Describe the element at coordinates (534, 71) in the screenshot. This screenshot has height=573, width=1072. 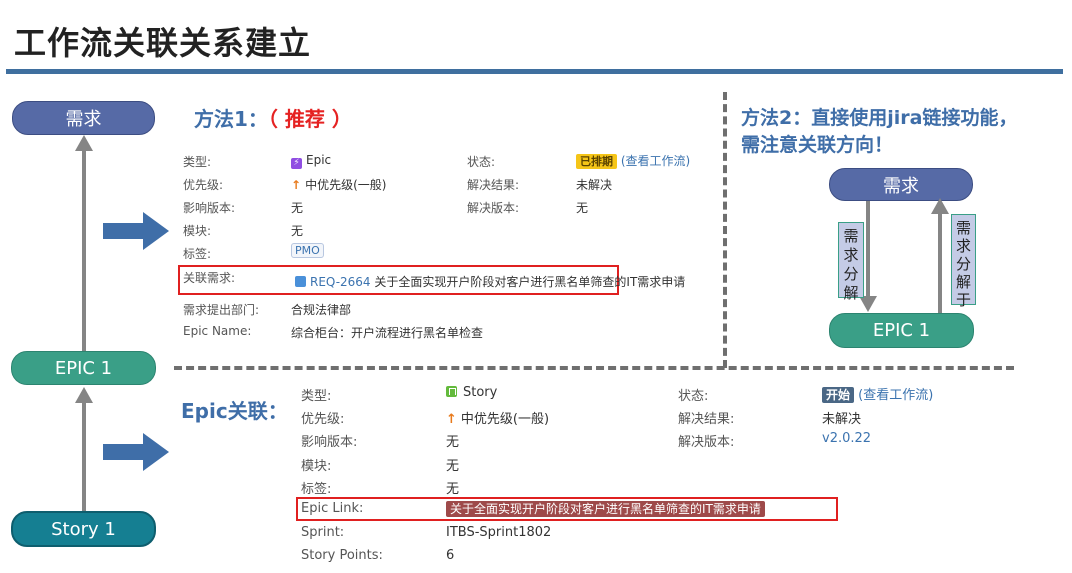
I see `title-divider` at that location.